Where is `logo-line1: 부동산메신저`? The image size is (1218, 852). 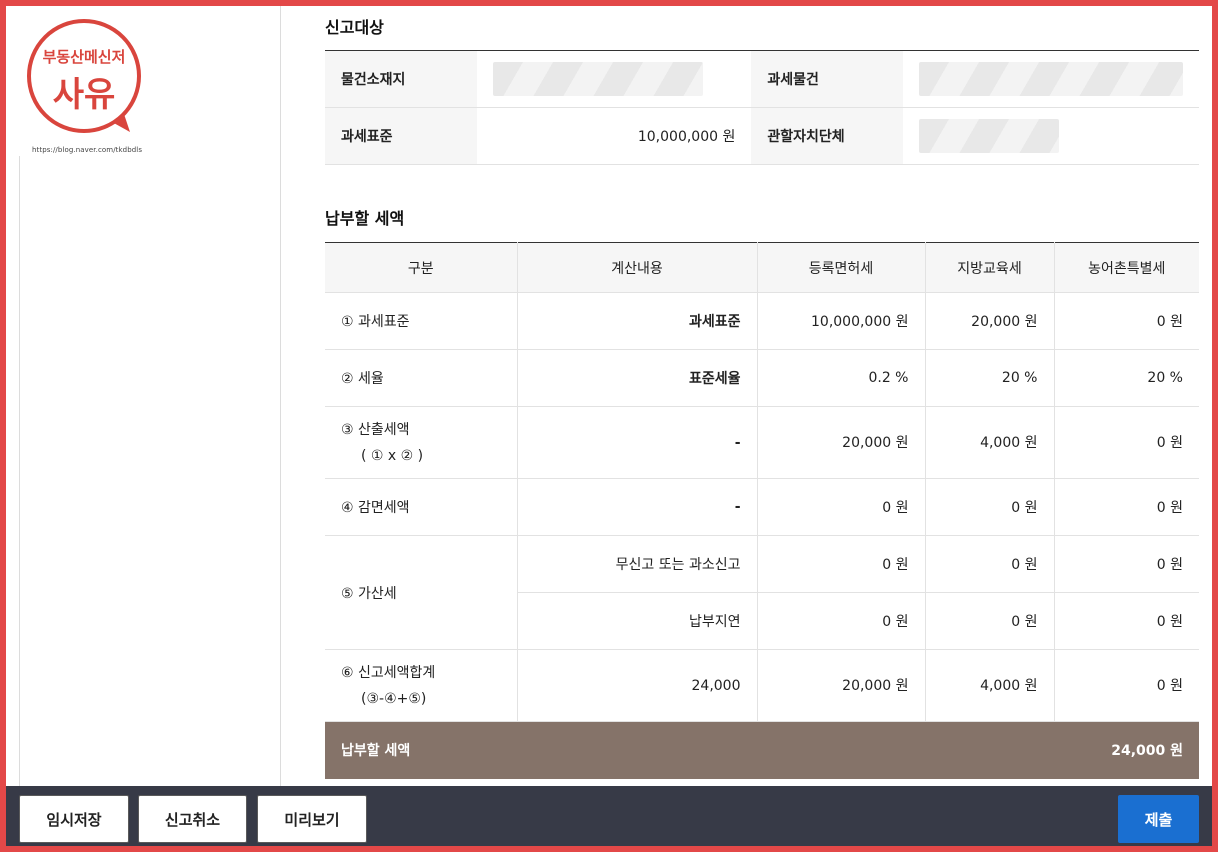 logo-line1: 부동산메신저 is located at coordinates (84, 57).